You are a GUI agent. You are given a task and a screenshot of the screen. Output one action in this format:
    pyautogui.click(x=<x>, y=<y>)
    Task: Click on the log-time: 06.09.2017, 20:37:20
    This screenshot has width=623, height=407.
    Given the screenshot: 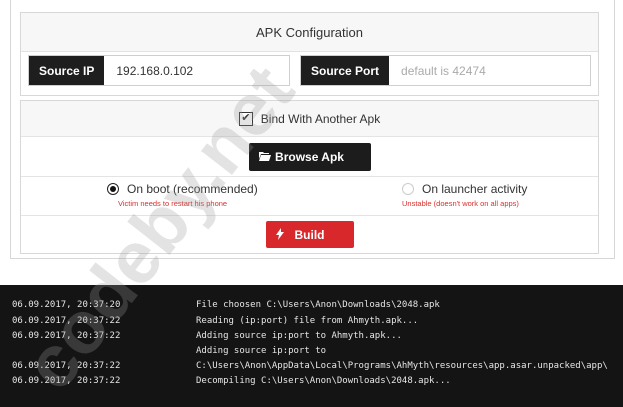 What is the action you would take?
    pyautogui.click(x=66, y=305)
    